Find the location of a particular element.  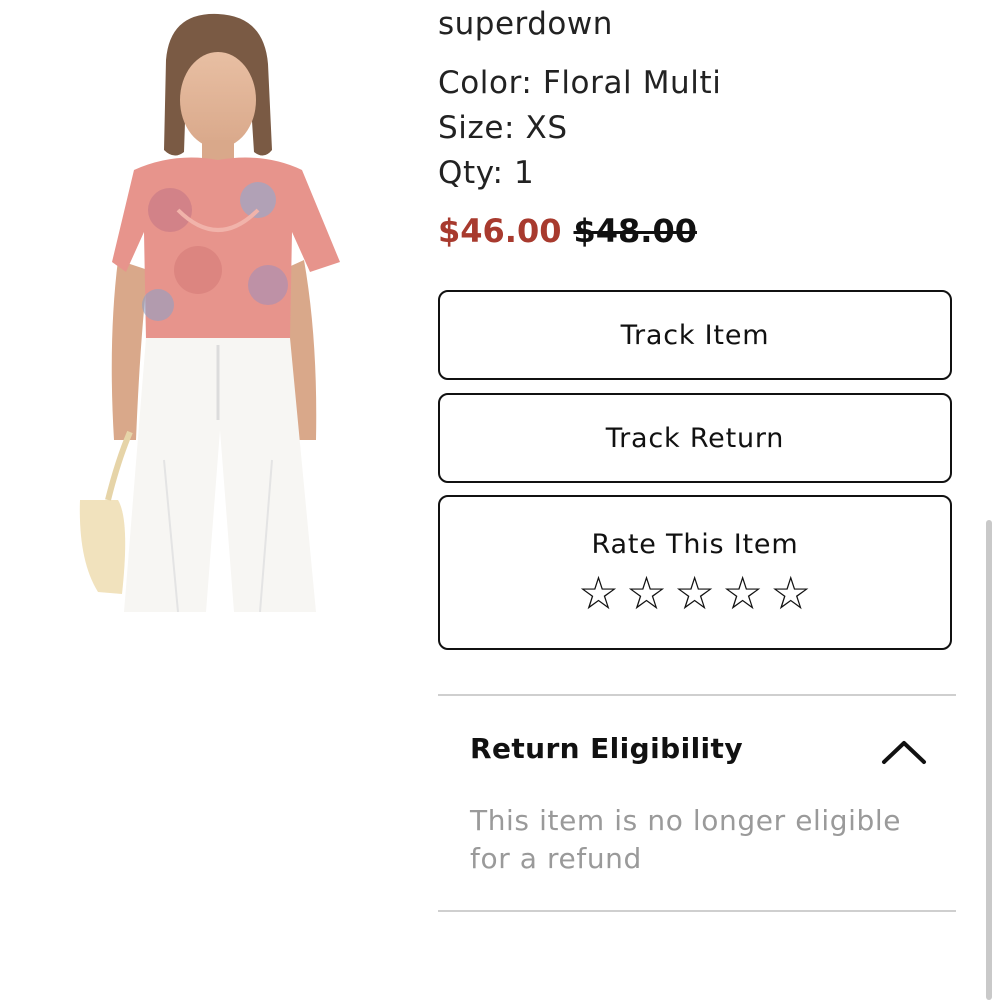

size-label: Size: XS is located at coordinates (503, 128).